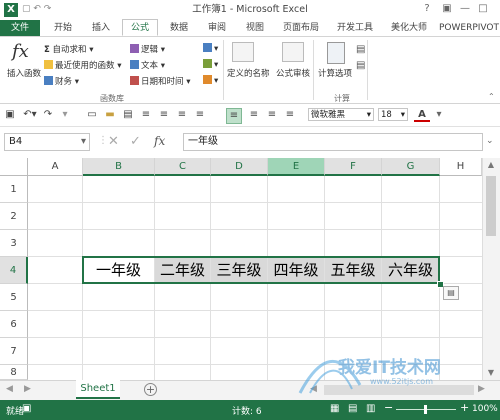 The image size is (500, 420). What do you see at coordinates (24, 73) in the screenshot?
I see `insert-function-label: 插入函数` at bounding box center [24, 73].